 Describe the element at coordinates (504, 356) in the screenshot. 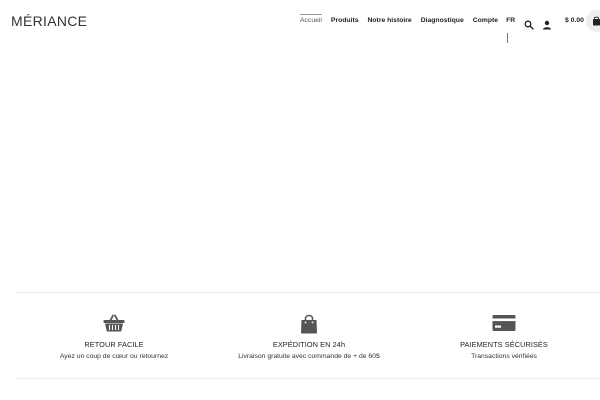

I see `feature-subtitle: Transactions vérifiées` at that location.